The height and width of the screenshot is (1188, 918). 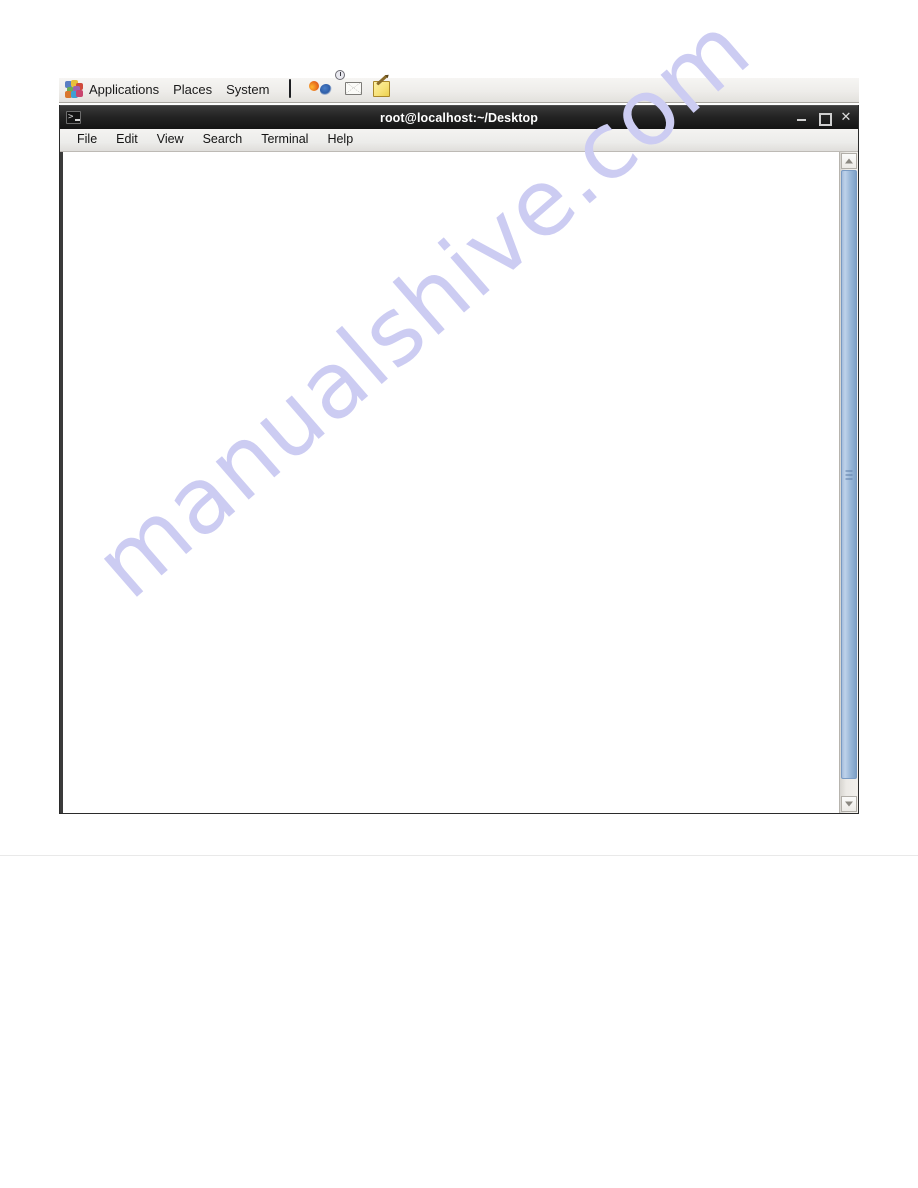 What do you see at coordinates (849, 161) in the screenshot?
I see `scroll-up-icon` at bounding box center [849, 161].